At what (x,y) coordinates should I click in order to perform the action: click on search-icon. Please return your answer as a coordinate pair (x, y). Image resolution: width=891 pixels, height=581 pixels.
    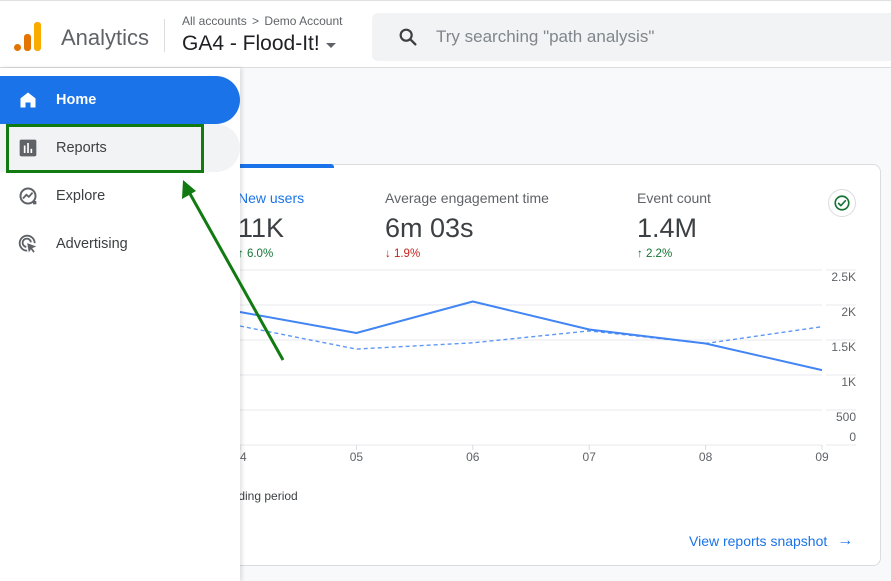
    Looking at the image, I should click on (408, 37).